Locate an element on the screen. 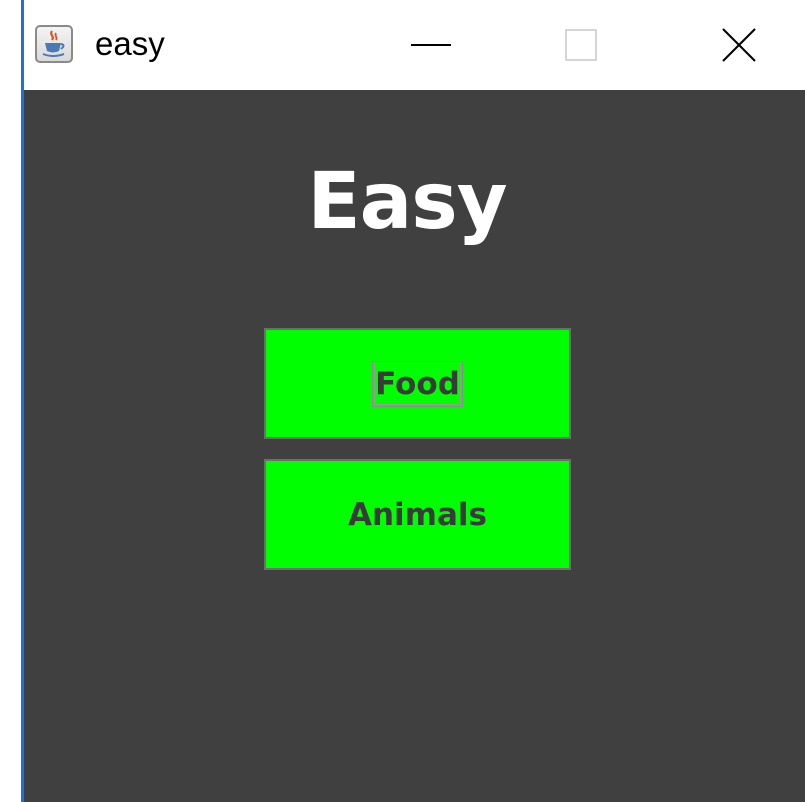  maximize-button is located at coordinates (581, 45).